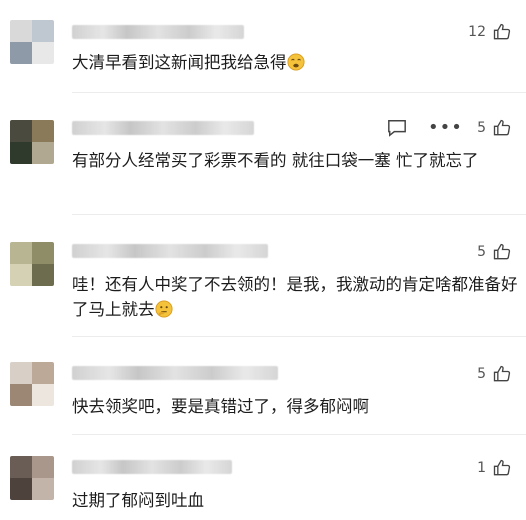  What do you see at coordinates (490, 32) in the screenshot?
I see `like-control: 12` at bounding box center [490, 32].